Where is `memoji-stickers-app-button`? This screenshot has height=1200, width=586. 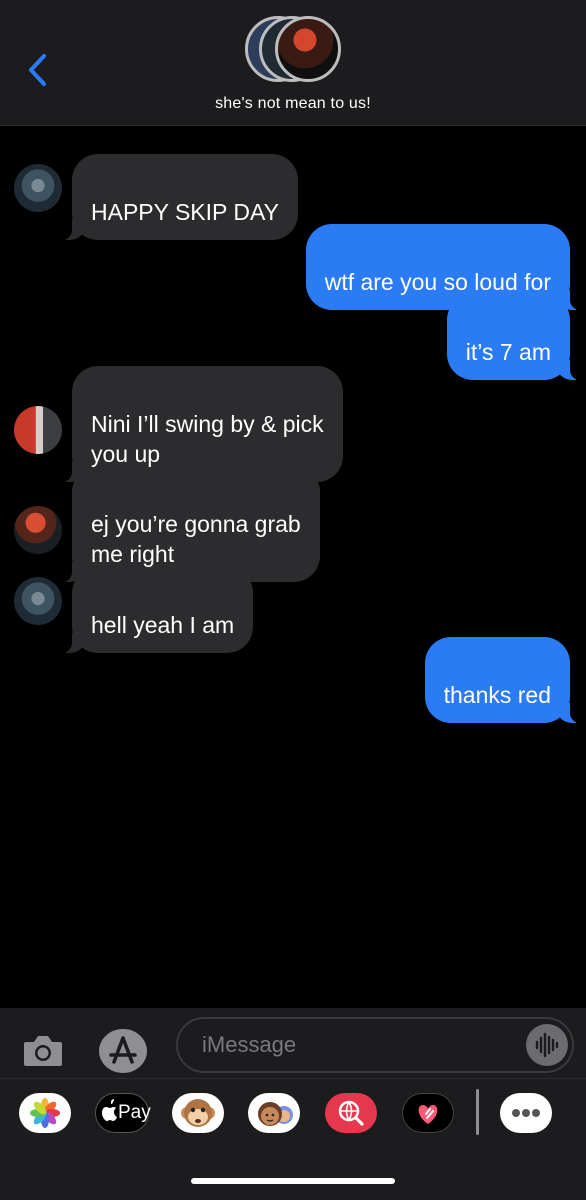
memoji-stickers-app-button is located at coordinates (274, 1113).